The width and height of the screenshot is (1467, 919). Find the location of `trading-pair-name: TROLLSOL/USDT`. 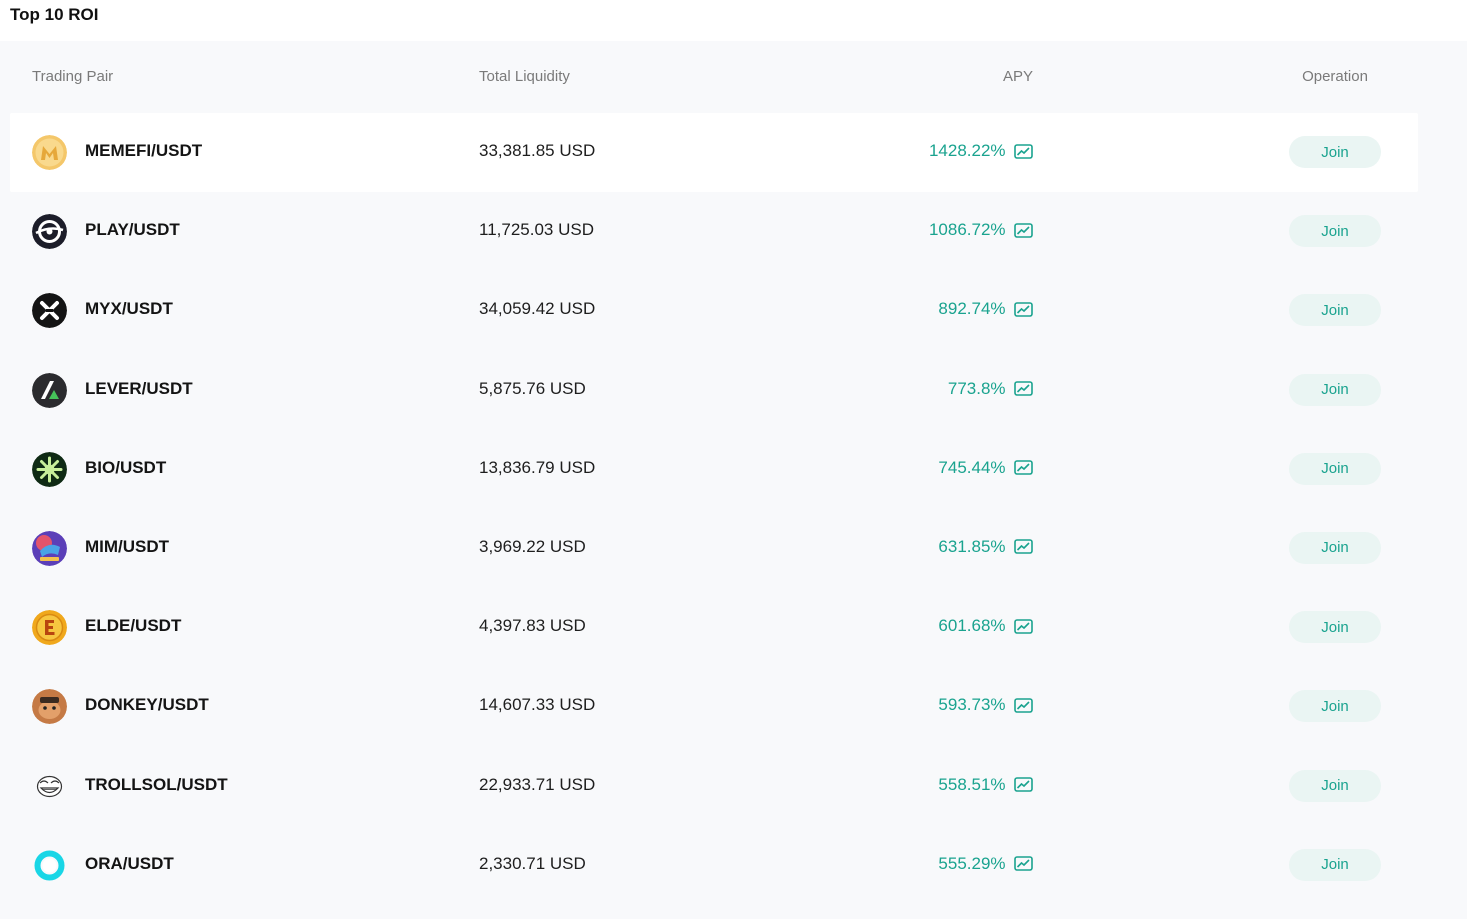

trading-pair-name: TROLLSOL/USDT is located at coordinates (156, 784).